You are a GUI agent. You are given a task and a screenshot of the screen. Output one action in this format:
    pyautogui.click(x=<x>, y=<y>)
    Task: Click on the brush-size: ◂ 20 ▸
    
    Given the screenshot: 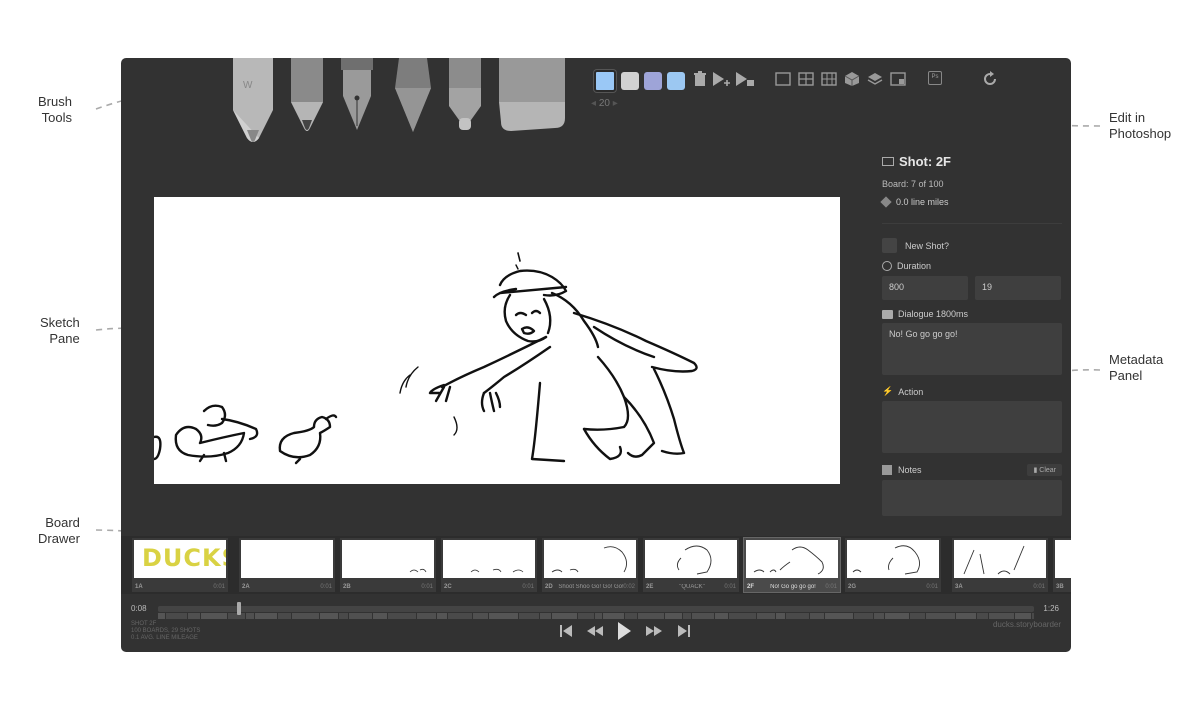 What is the action you would take?
    pyautogui.click(x=604, y=103)
    